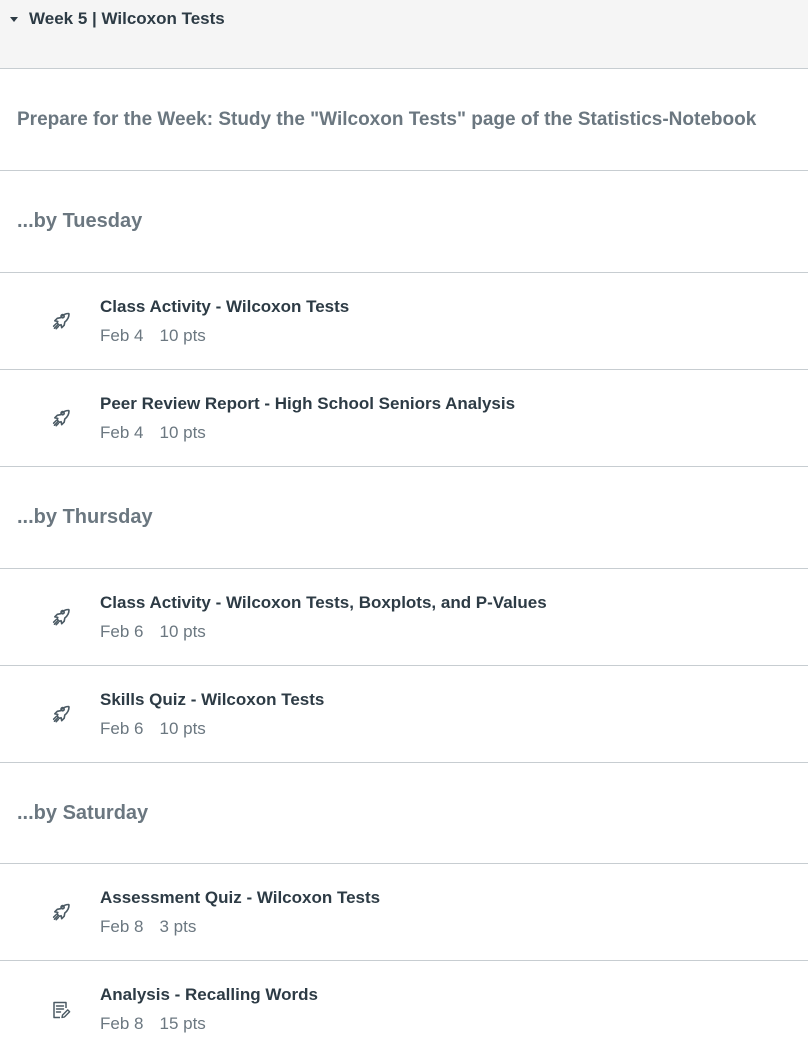 The image size is (808, 1052). What do you see at coordinates (404, 34) in the screenshot?
I see `module-header: Week 5 | Wilcoxon Tests` at bounding box center [404, 34].